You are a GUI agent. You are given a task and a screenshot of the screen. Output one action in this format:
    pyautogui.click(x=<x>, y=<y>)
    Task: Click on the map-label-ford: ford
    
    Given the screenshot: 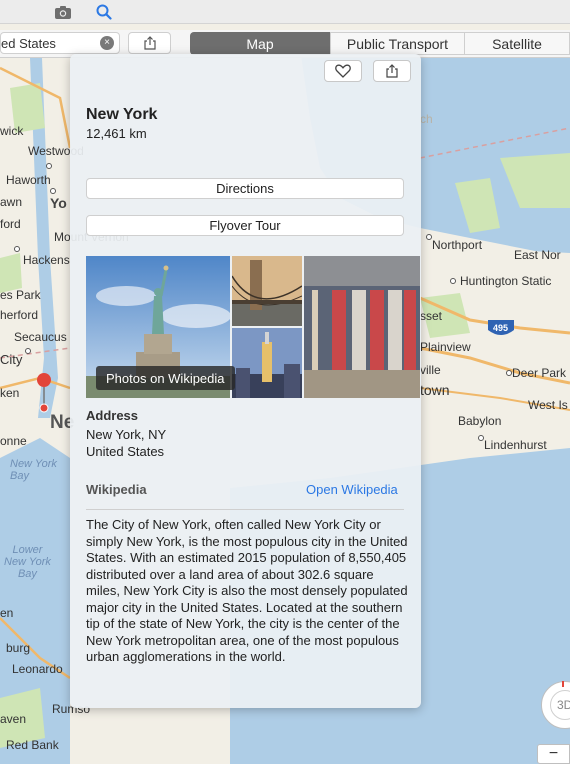 What is the action you would take?
    pyautogui.click(x=10, y=224)
    